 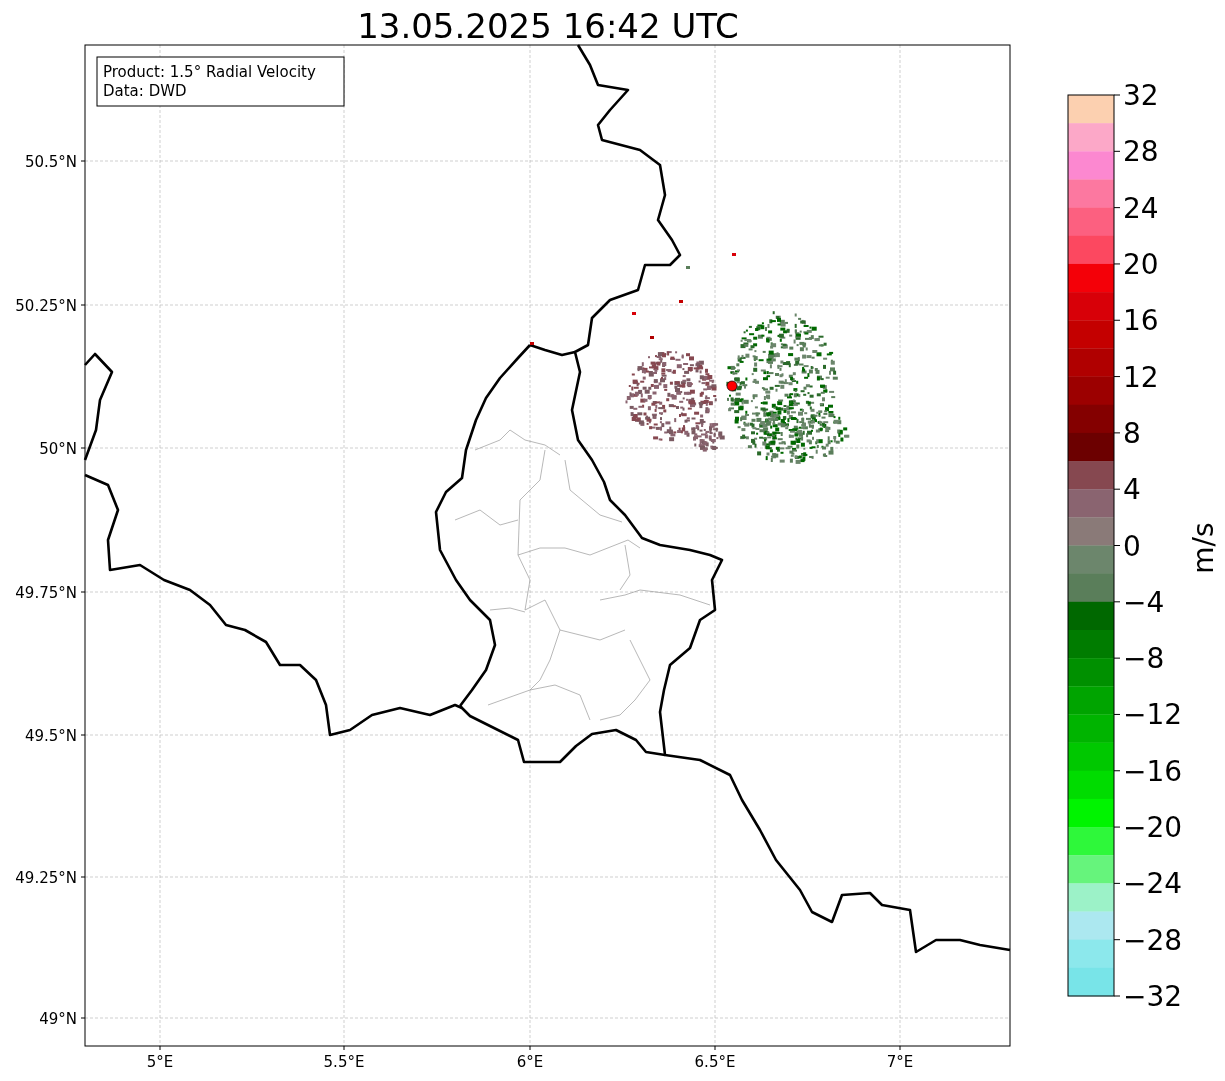 What do you see at coordinates (1141, 321) in the screenshot?
I see `colorbar-tick-label: 16` at bounding box center [1141, 321].